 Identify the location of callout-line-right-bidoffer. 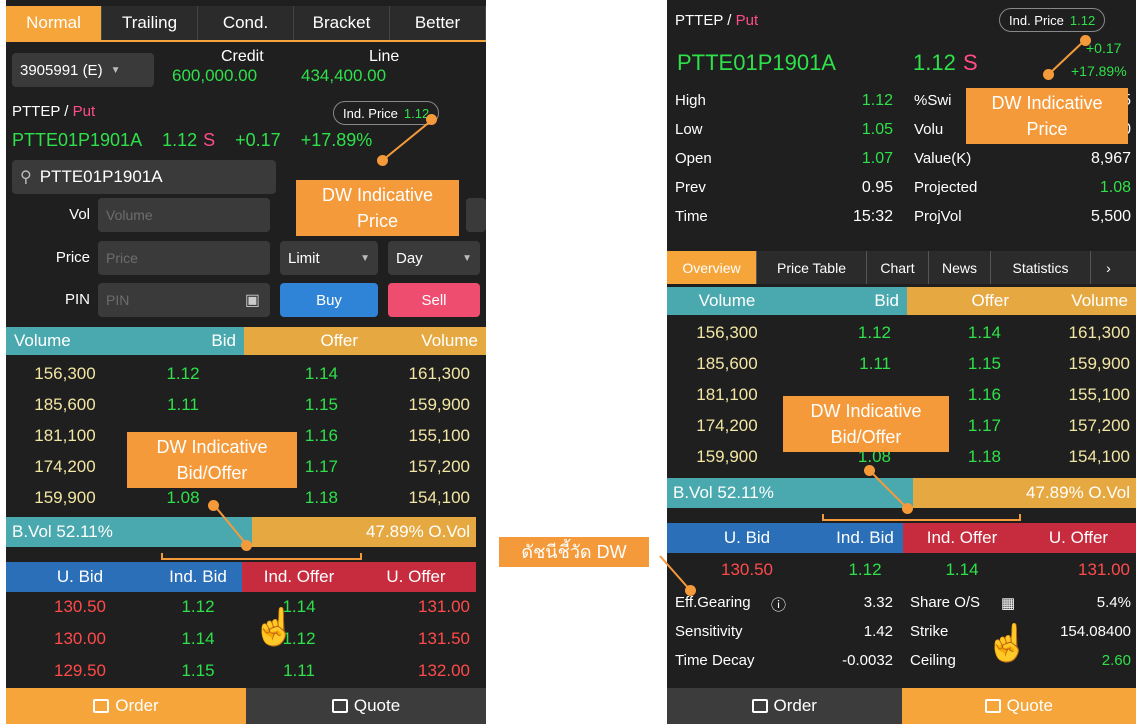
(888, 489).